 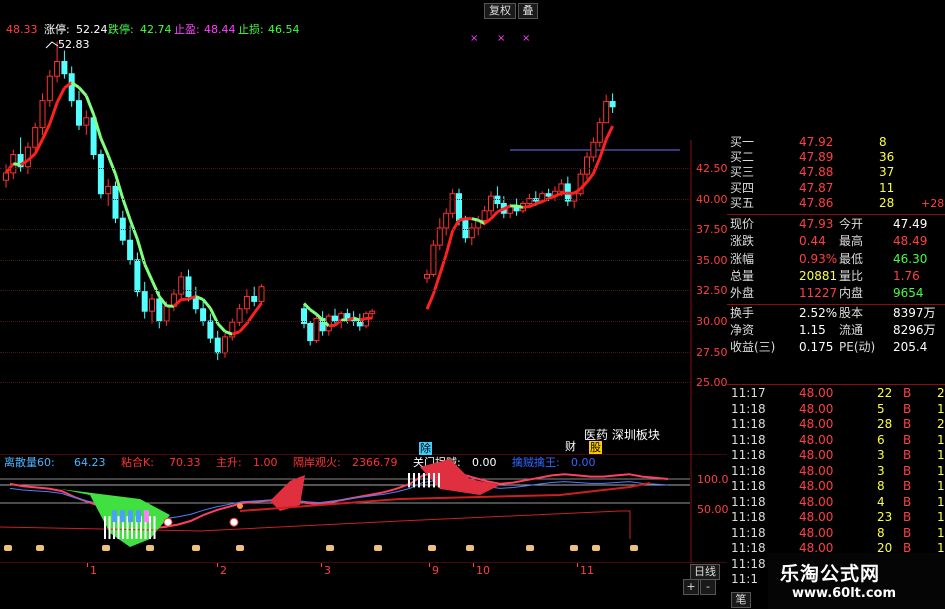 What do you see at coordinates (836, 503) in the screenshot?
I see `tick-row: 11:18 48.00 4 B 1` at bounding box center [836, 503].